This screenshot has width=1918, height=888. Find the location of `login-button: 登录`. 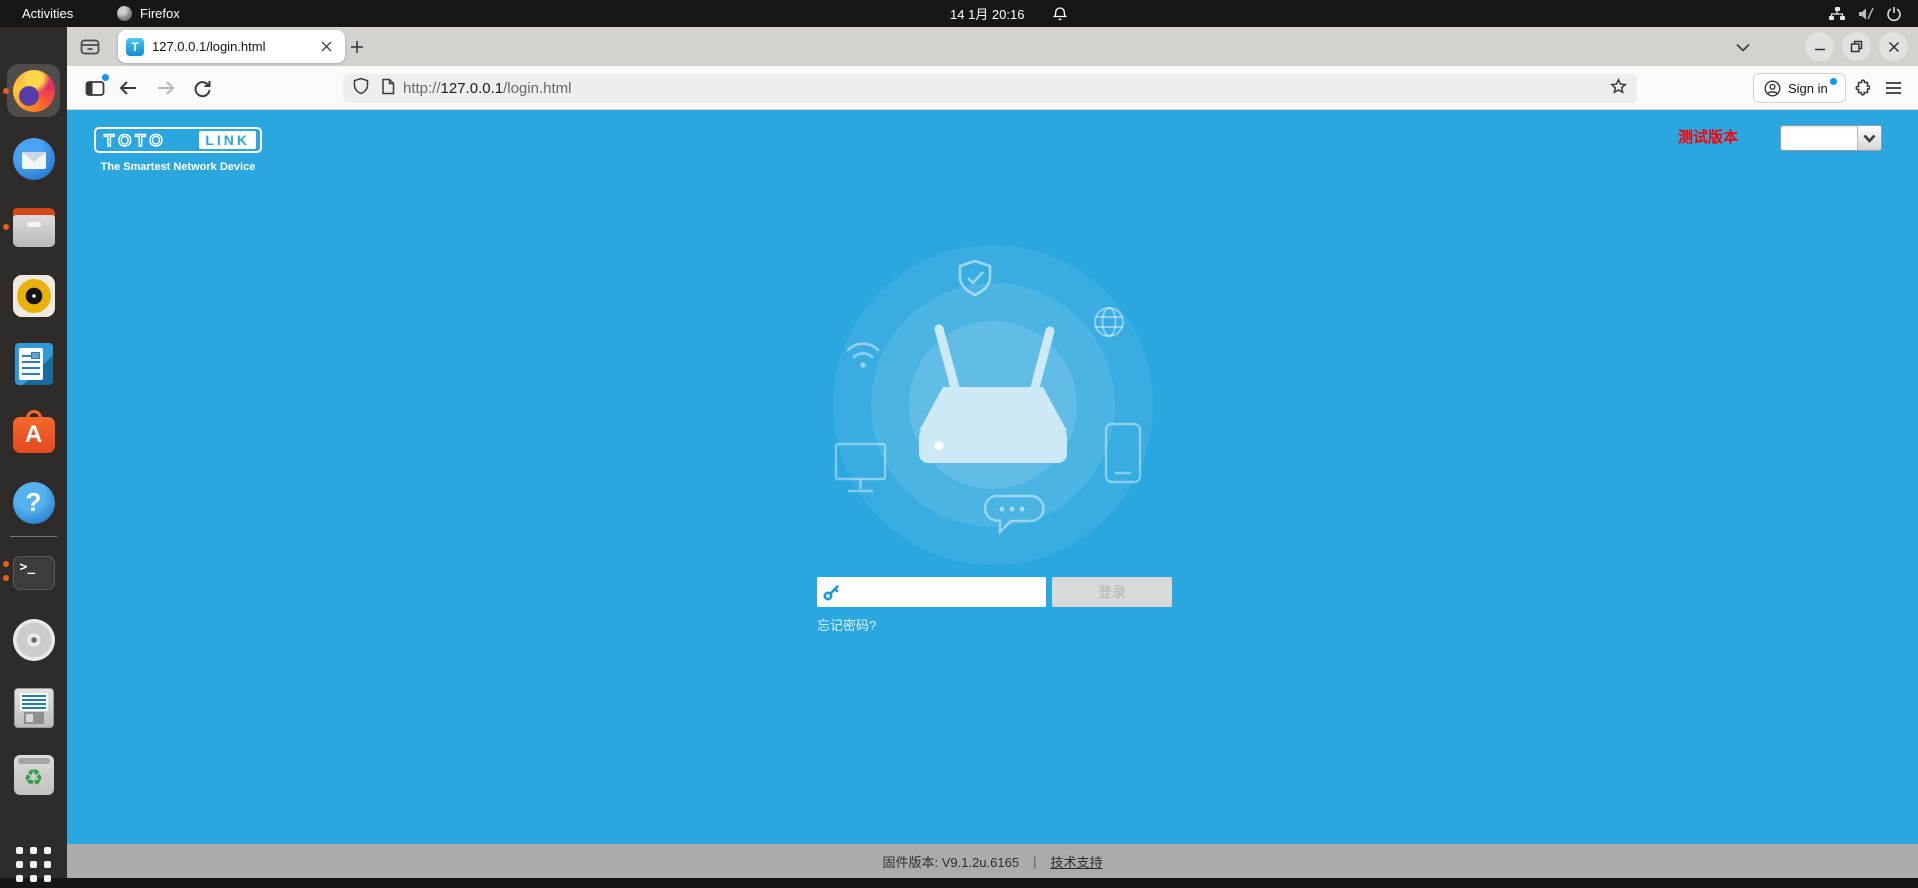

login-button: 登录 is located at coordinates (1112, 592).